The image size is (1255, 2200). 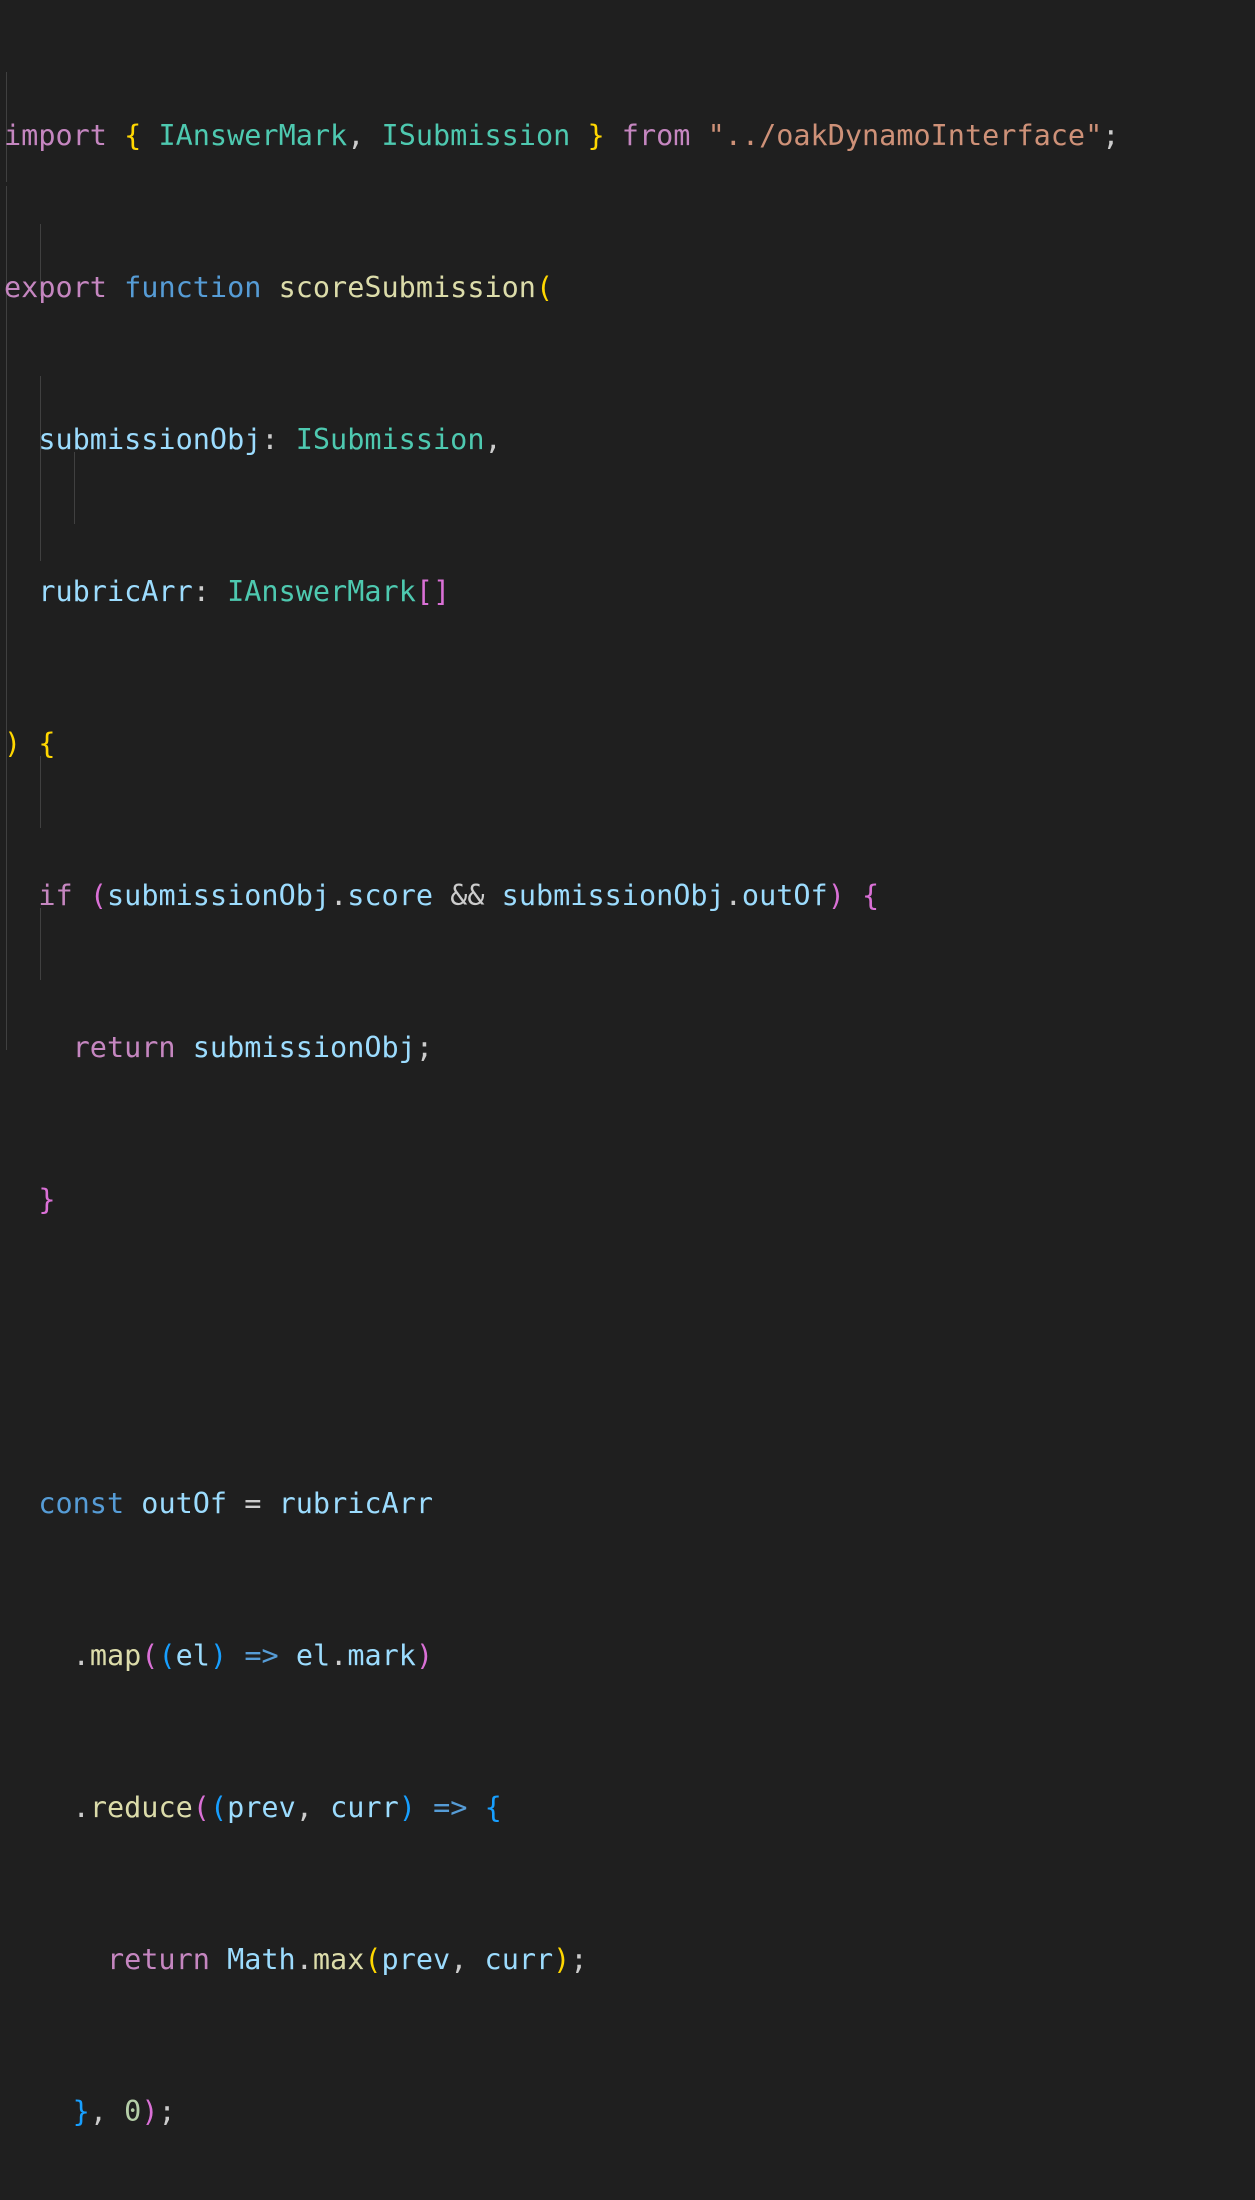 What do you see at coordinates (192, 1655) in the screenshot?
I see `param-el: el` at bounding box center [192, 1655].